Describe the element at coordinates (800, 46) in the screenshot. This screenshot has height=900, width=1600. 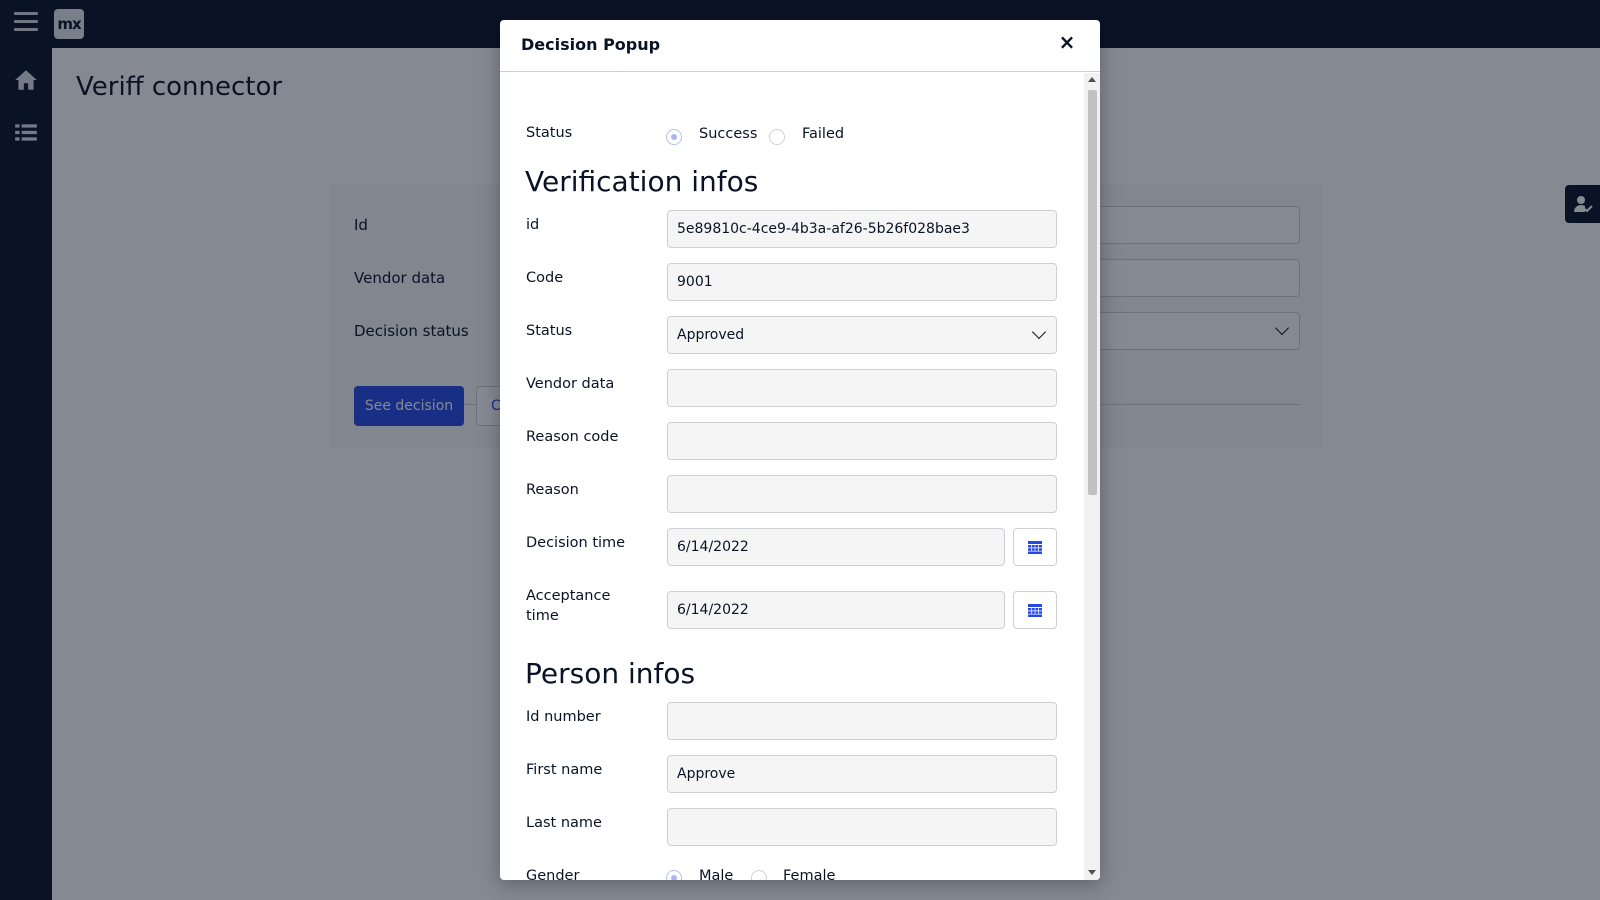
I see `modal-header: Decision Popup ×` at that location.